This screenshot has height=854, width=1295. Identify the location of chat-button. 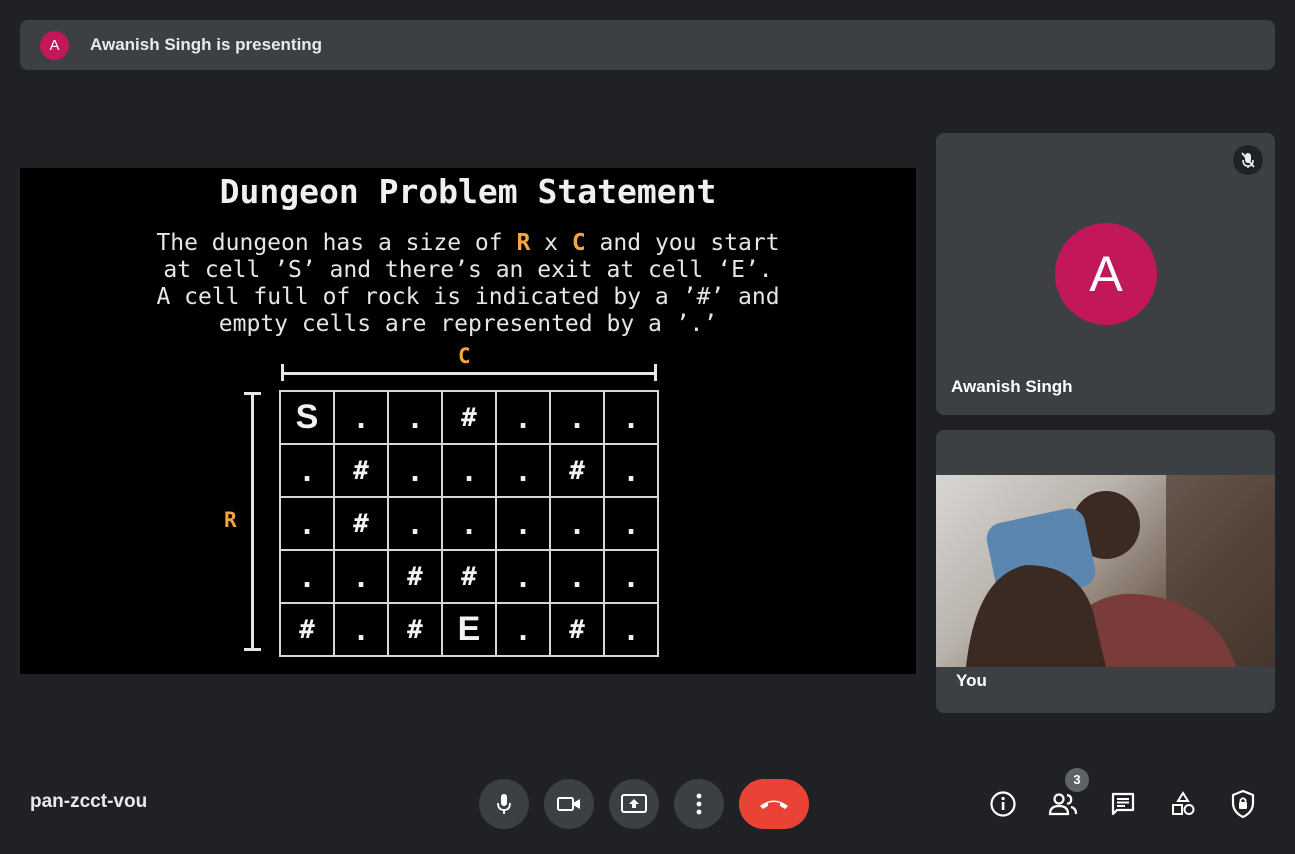
(1123, 804).